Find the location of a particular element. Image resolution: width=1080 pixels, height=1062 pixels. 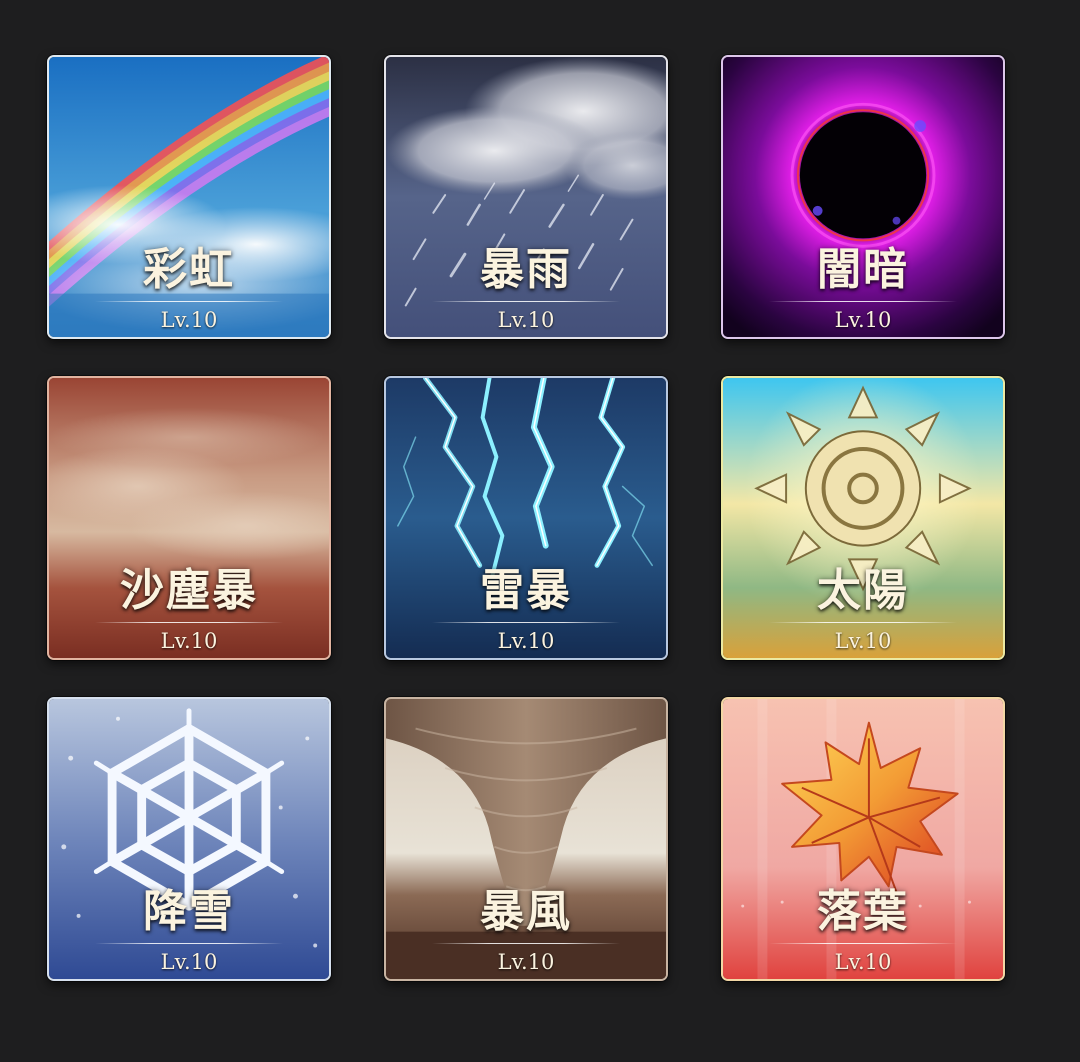

card-title: 沙塵暴 is located at coordinates (189, 590).